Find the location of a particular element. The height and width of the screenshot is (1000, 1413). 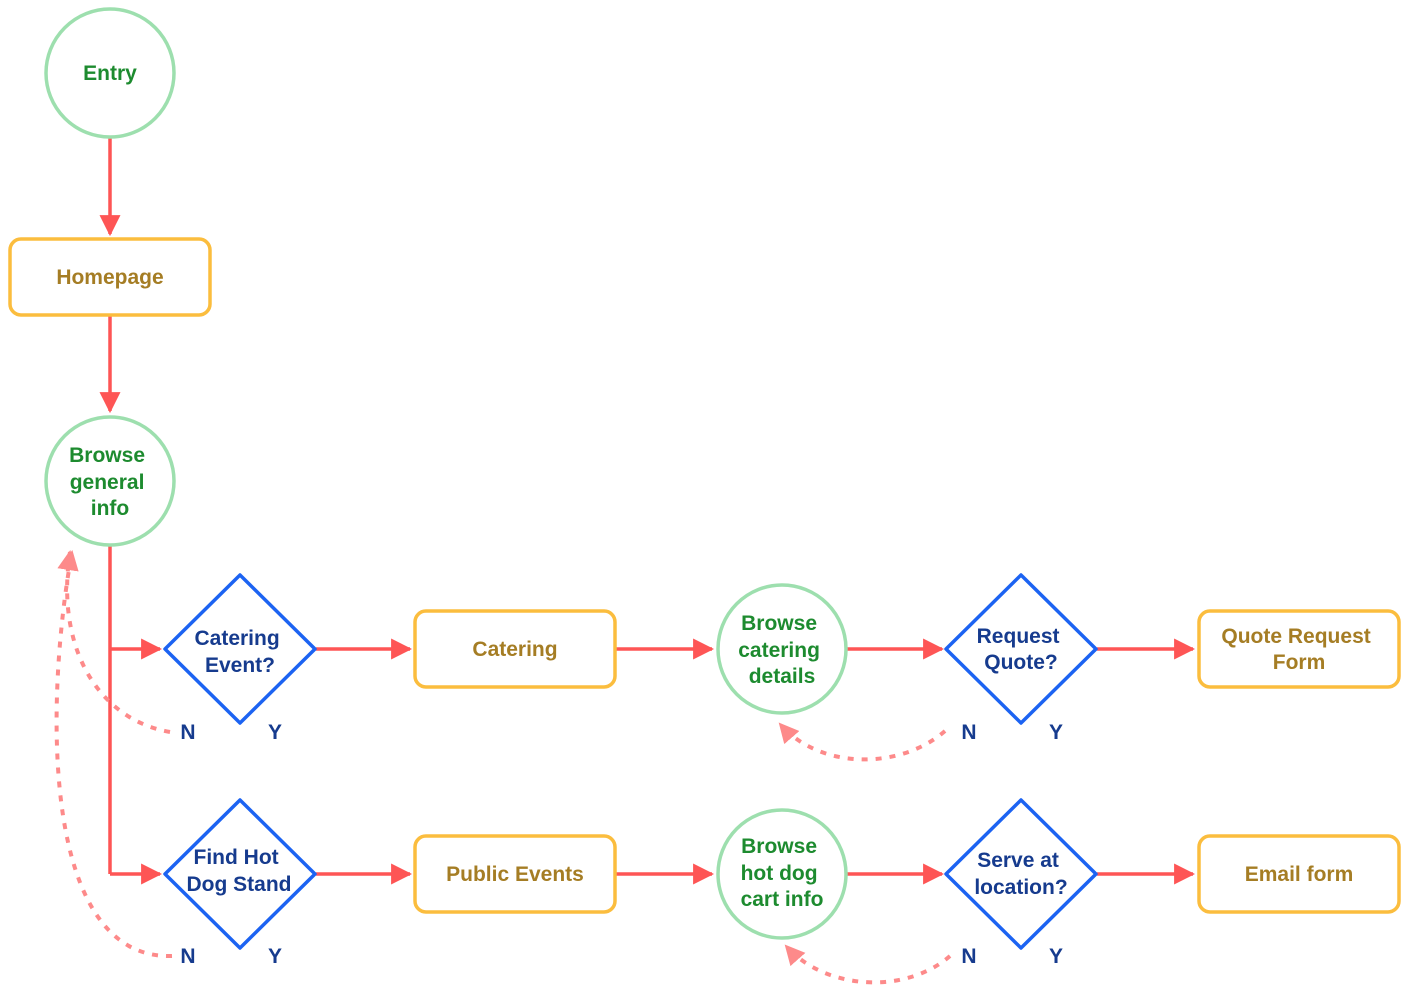

node-label: Homepage is located at coordinates (109, 277).